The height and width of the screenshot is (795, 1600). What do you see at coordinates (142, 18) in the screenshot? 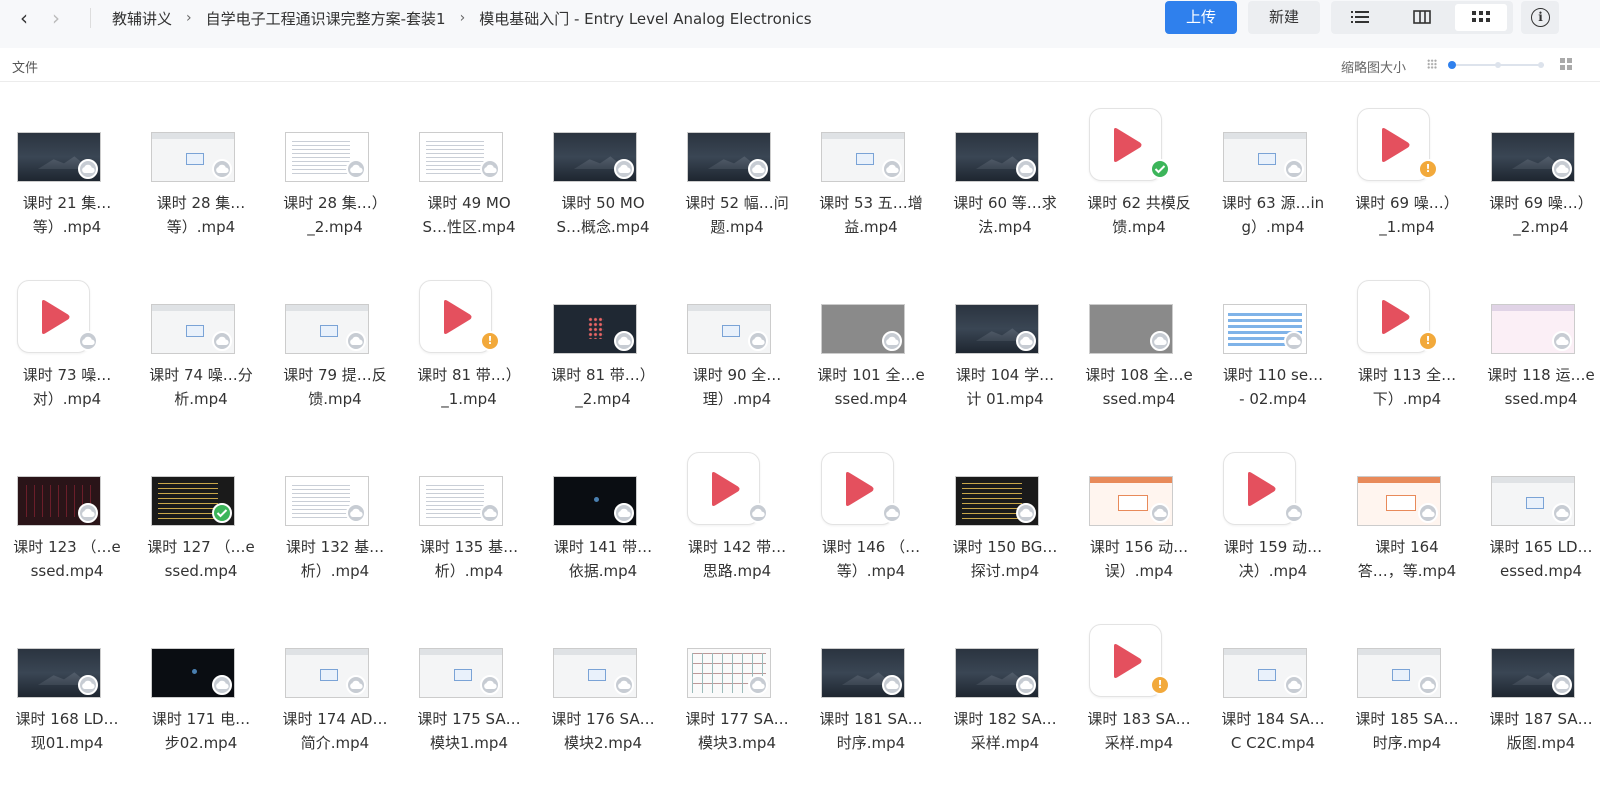
I see `breadcrumb-item: 教辅讲义` at bounding box center [142, 18].